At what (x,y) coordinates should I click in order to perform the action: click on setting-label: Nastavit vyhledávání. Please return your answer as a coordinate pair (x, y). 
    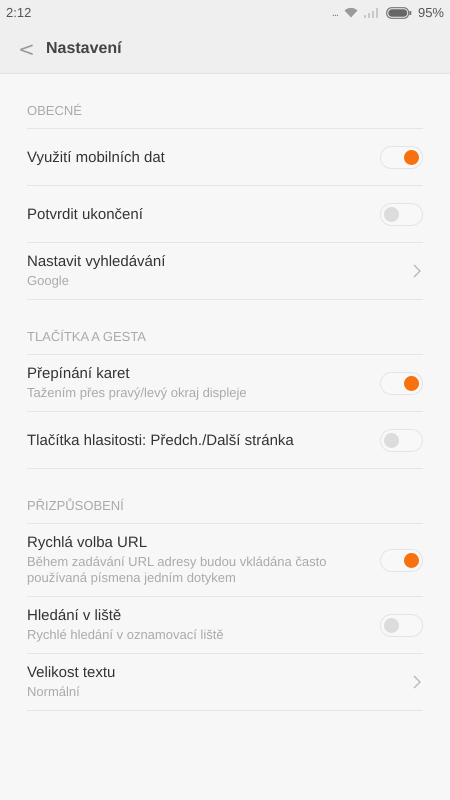
    Looking at the image, I should click on (96, 261).